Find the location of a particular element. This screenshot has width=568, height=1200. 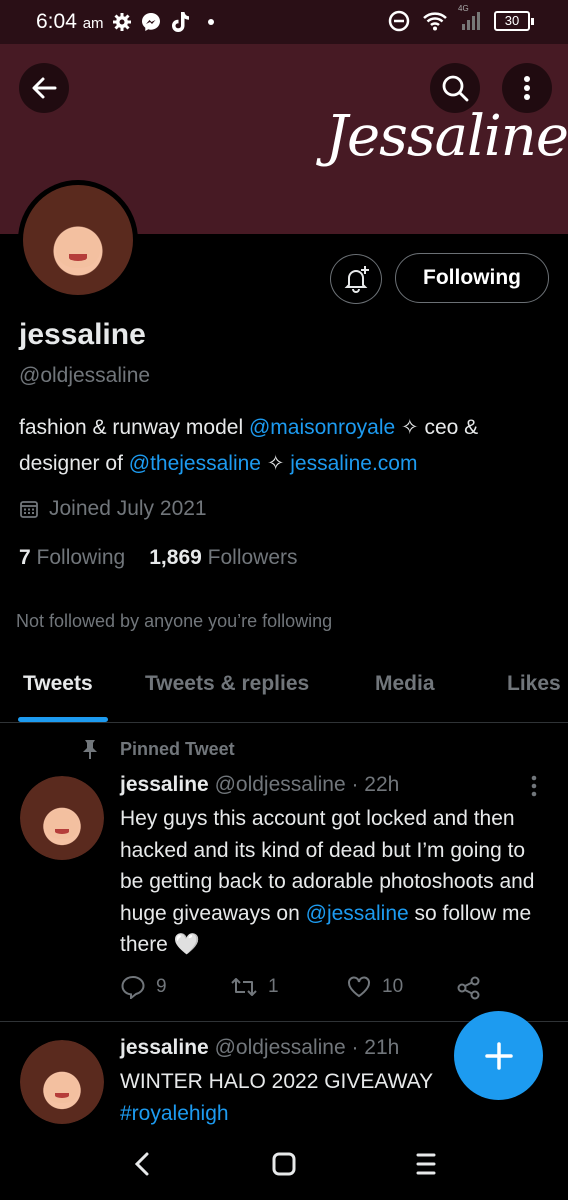

reply-button: 9 is located at coordinates (143, 987).